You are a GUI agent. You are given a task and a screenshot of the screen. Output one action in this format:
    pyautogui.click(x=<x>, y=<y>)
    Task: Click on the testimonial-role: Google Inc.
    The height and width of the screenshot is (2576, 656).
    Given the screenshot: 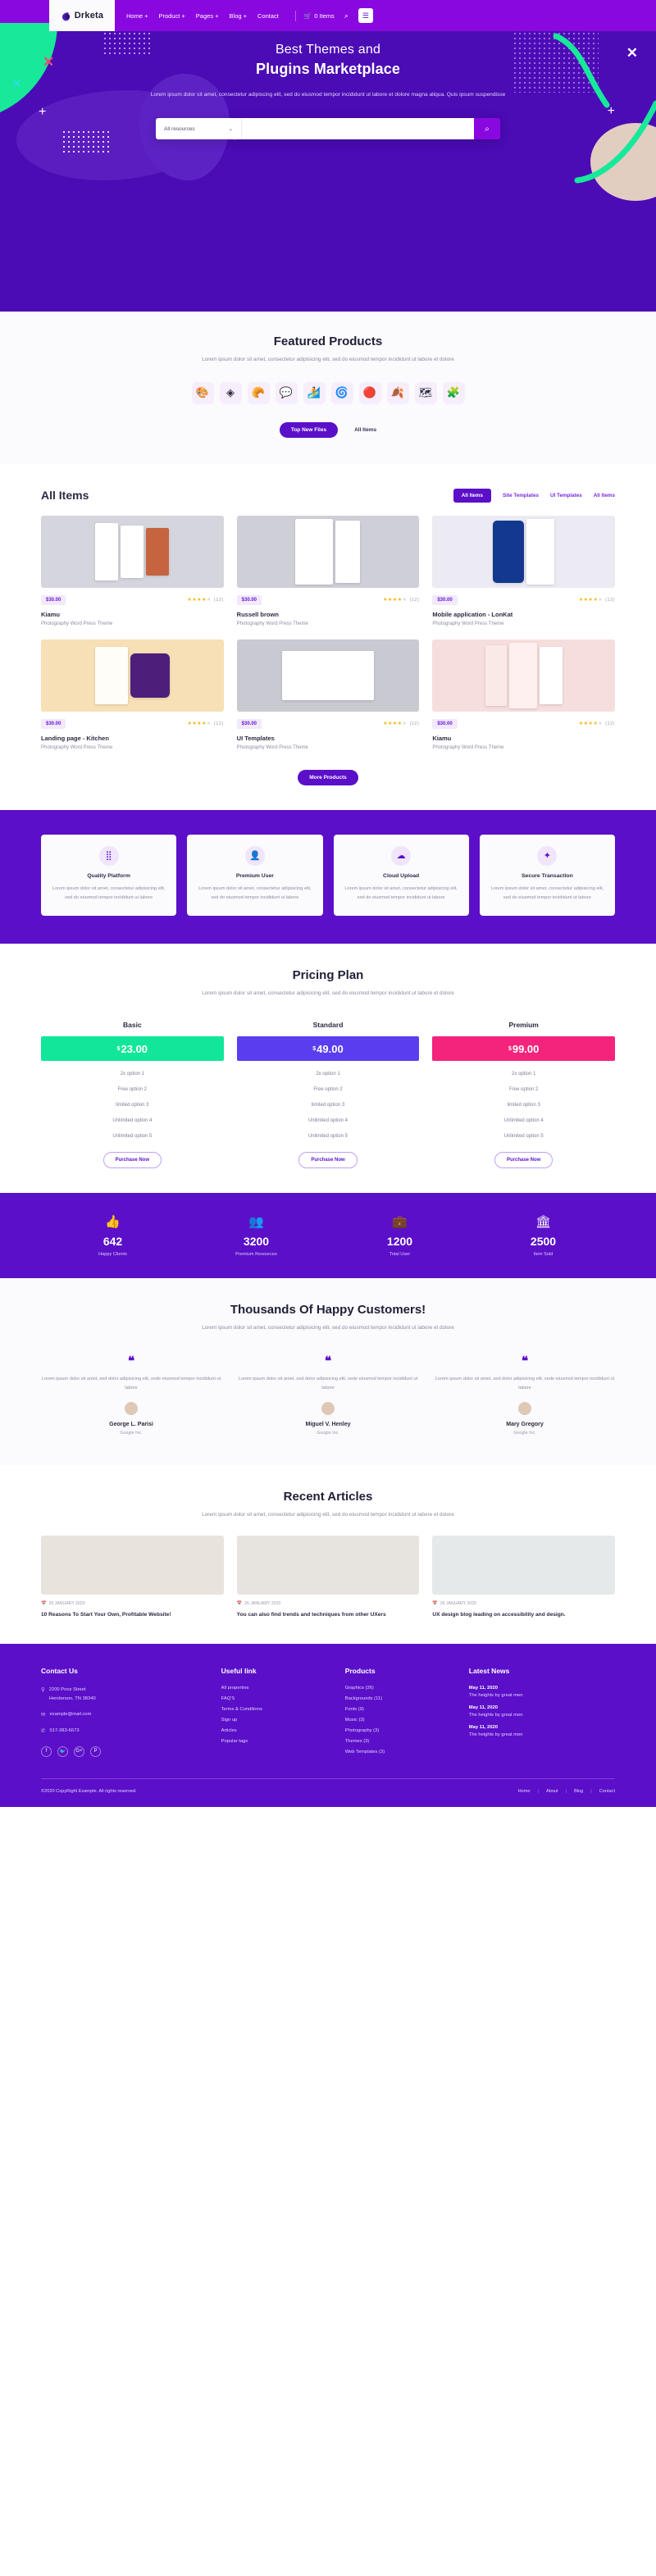 What is the action you would take?
    pyautogui.click(x=328, y=1434)
    